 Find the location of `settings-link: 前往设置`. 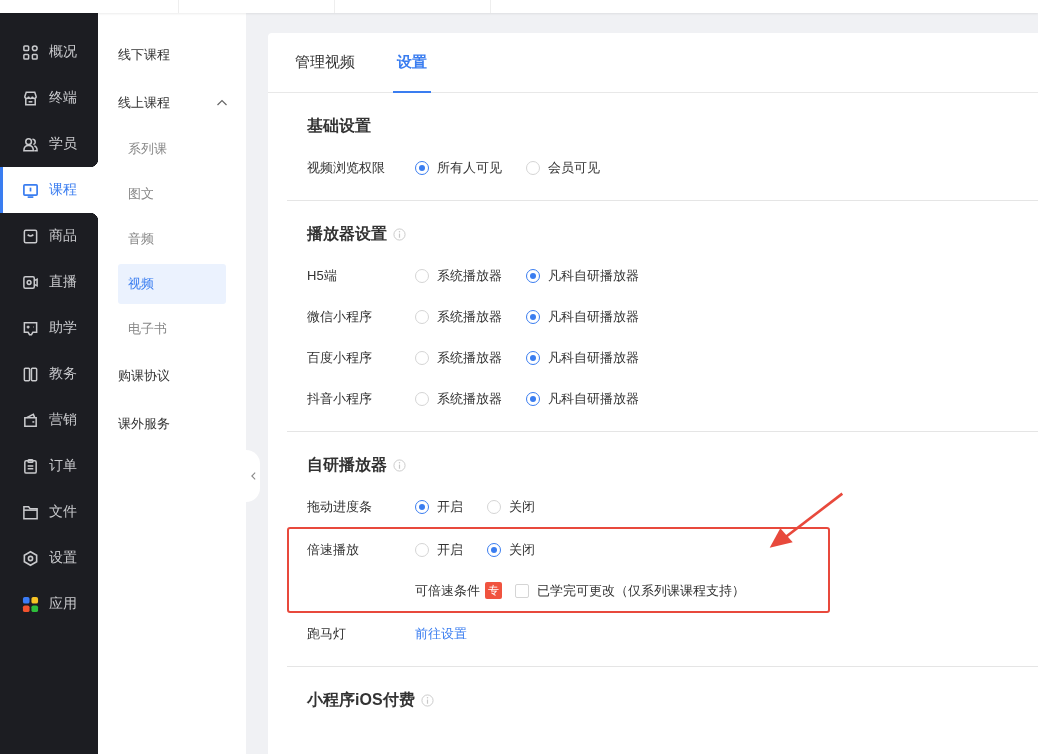

settings-link: 前往设置 is located at coordinates (441, 633).